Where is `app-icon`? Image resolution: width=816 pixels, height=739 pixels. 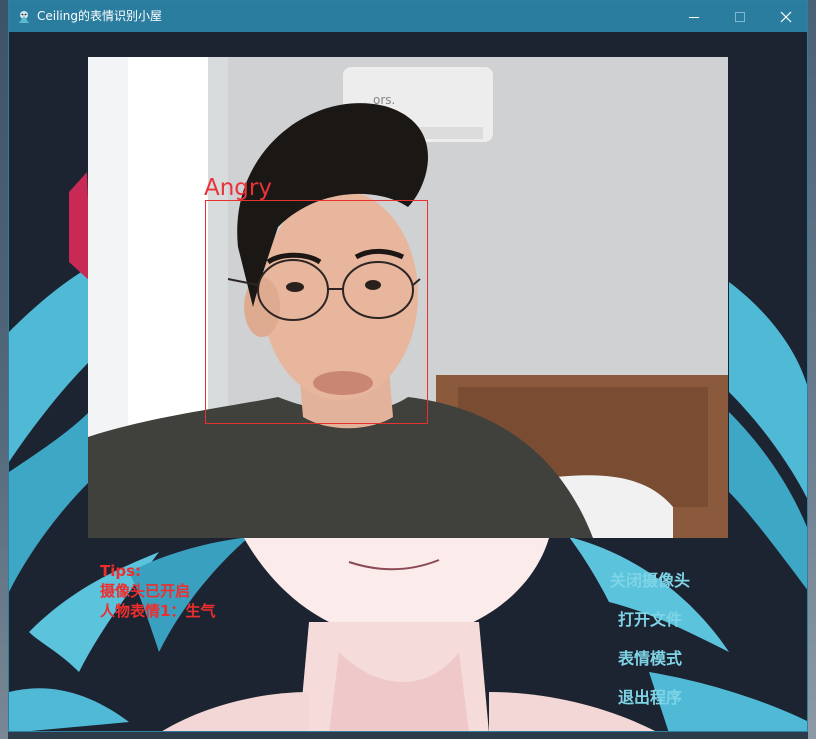
app-icon is located at coordinates (24, 16).